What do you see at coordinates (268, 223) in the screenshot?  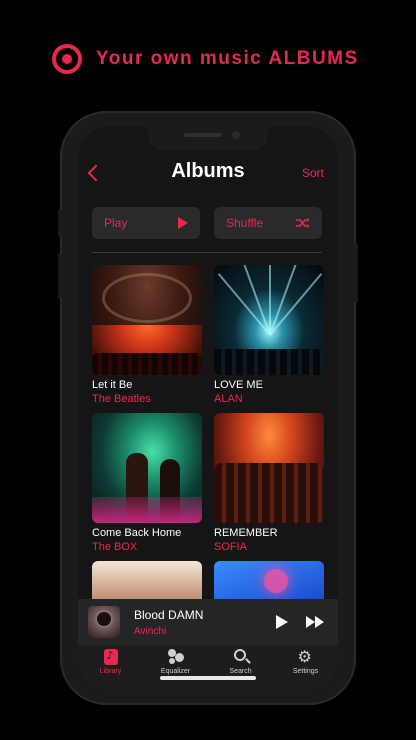 I see `shuffle-button: Shuffle` at bounding box center [268, 223].